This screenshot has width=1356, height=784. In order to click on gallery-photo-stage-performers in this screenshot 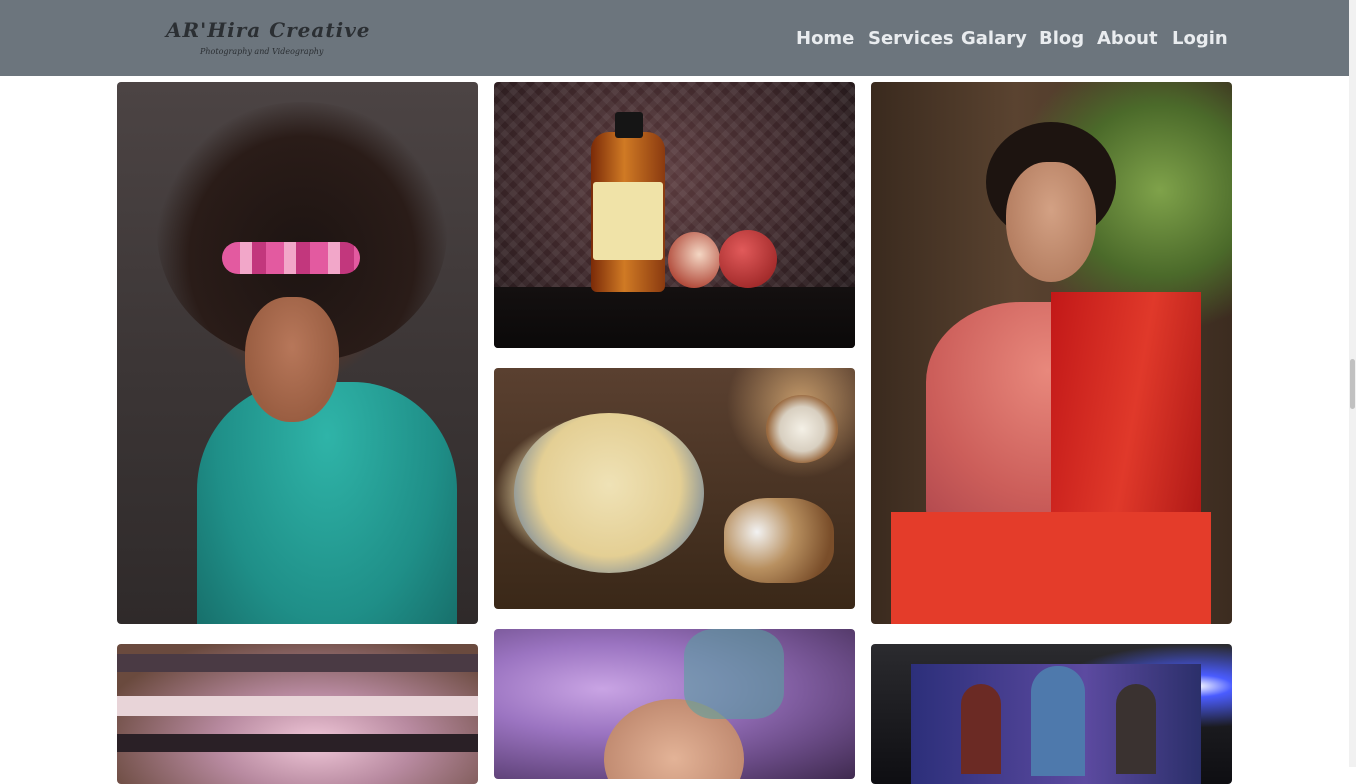, I will do `click(1051, 714)`.